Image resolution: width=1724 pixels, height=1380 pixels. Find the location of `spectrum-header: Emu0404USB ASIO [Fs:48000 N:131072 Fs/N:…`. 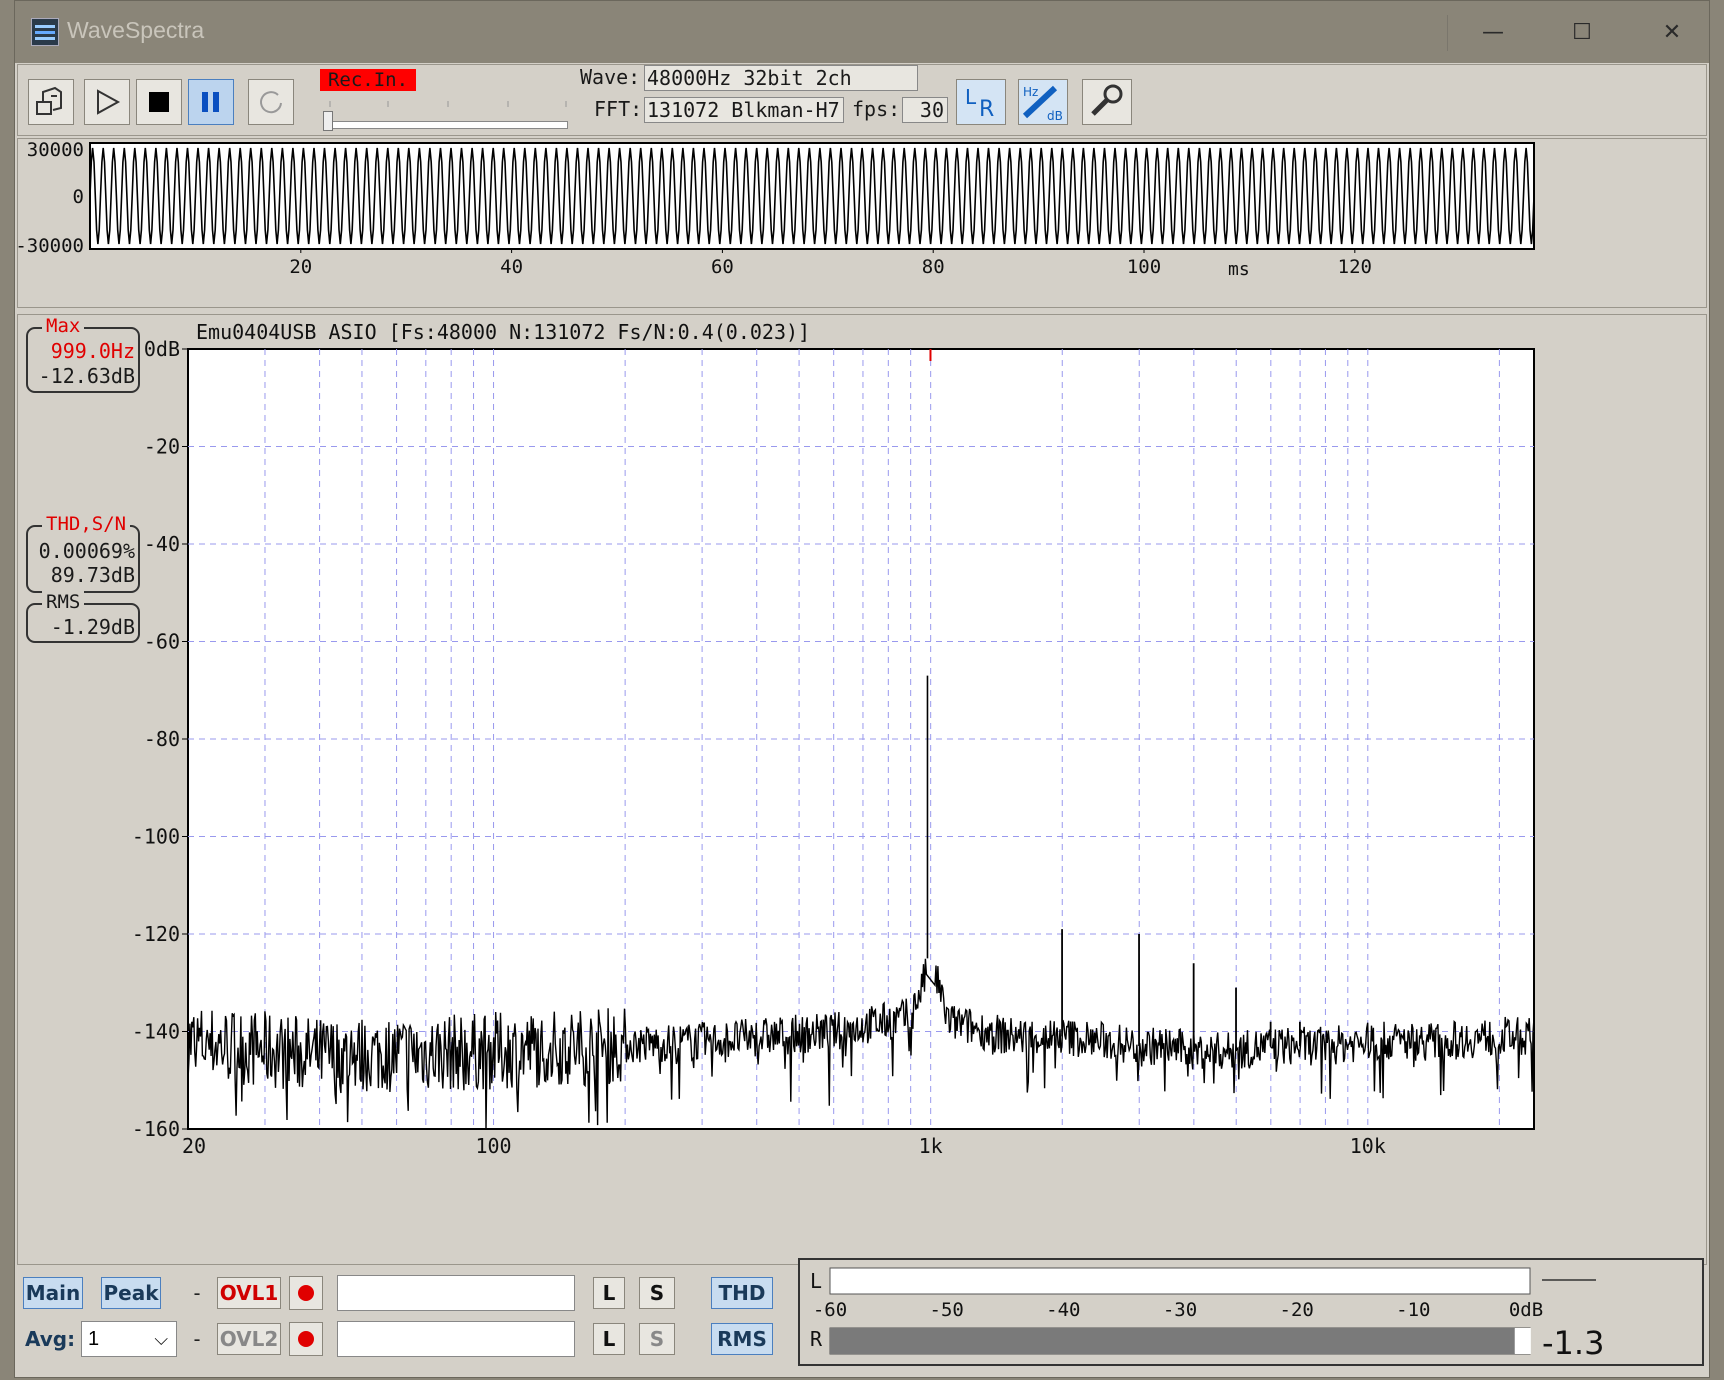

spectrum-header: Emu0404USB ASIO [Fs:48000 N:131072 Fs/N:… is located at coordinates (503, 332).